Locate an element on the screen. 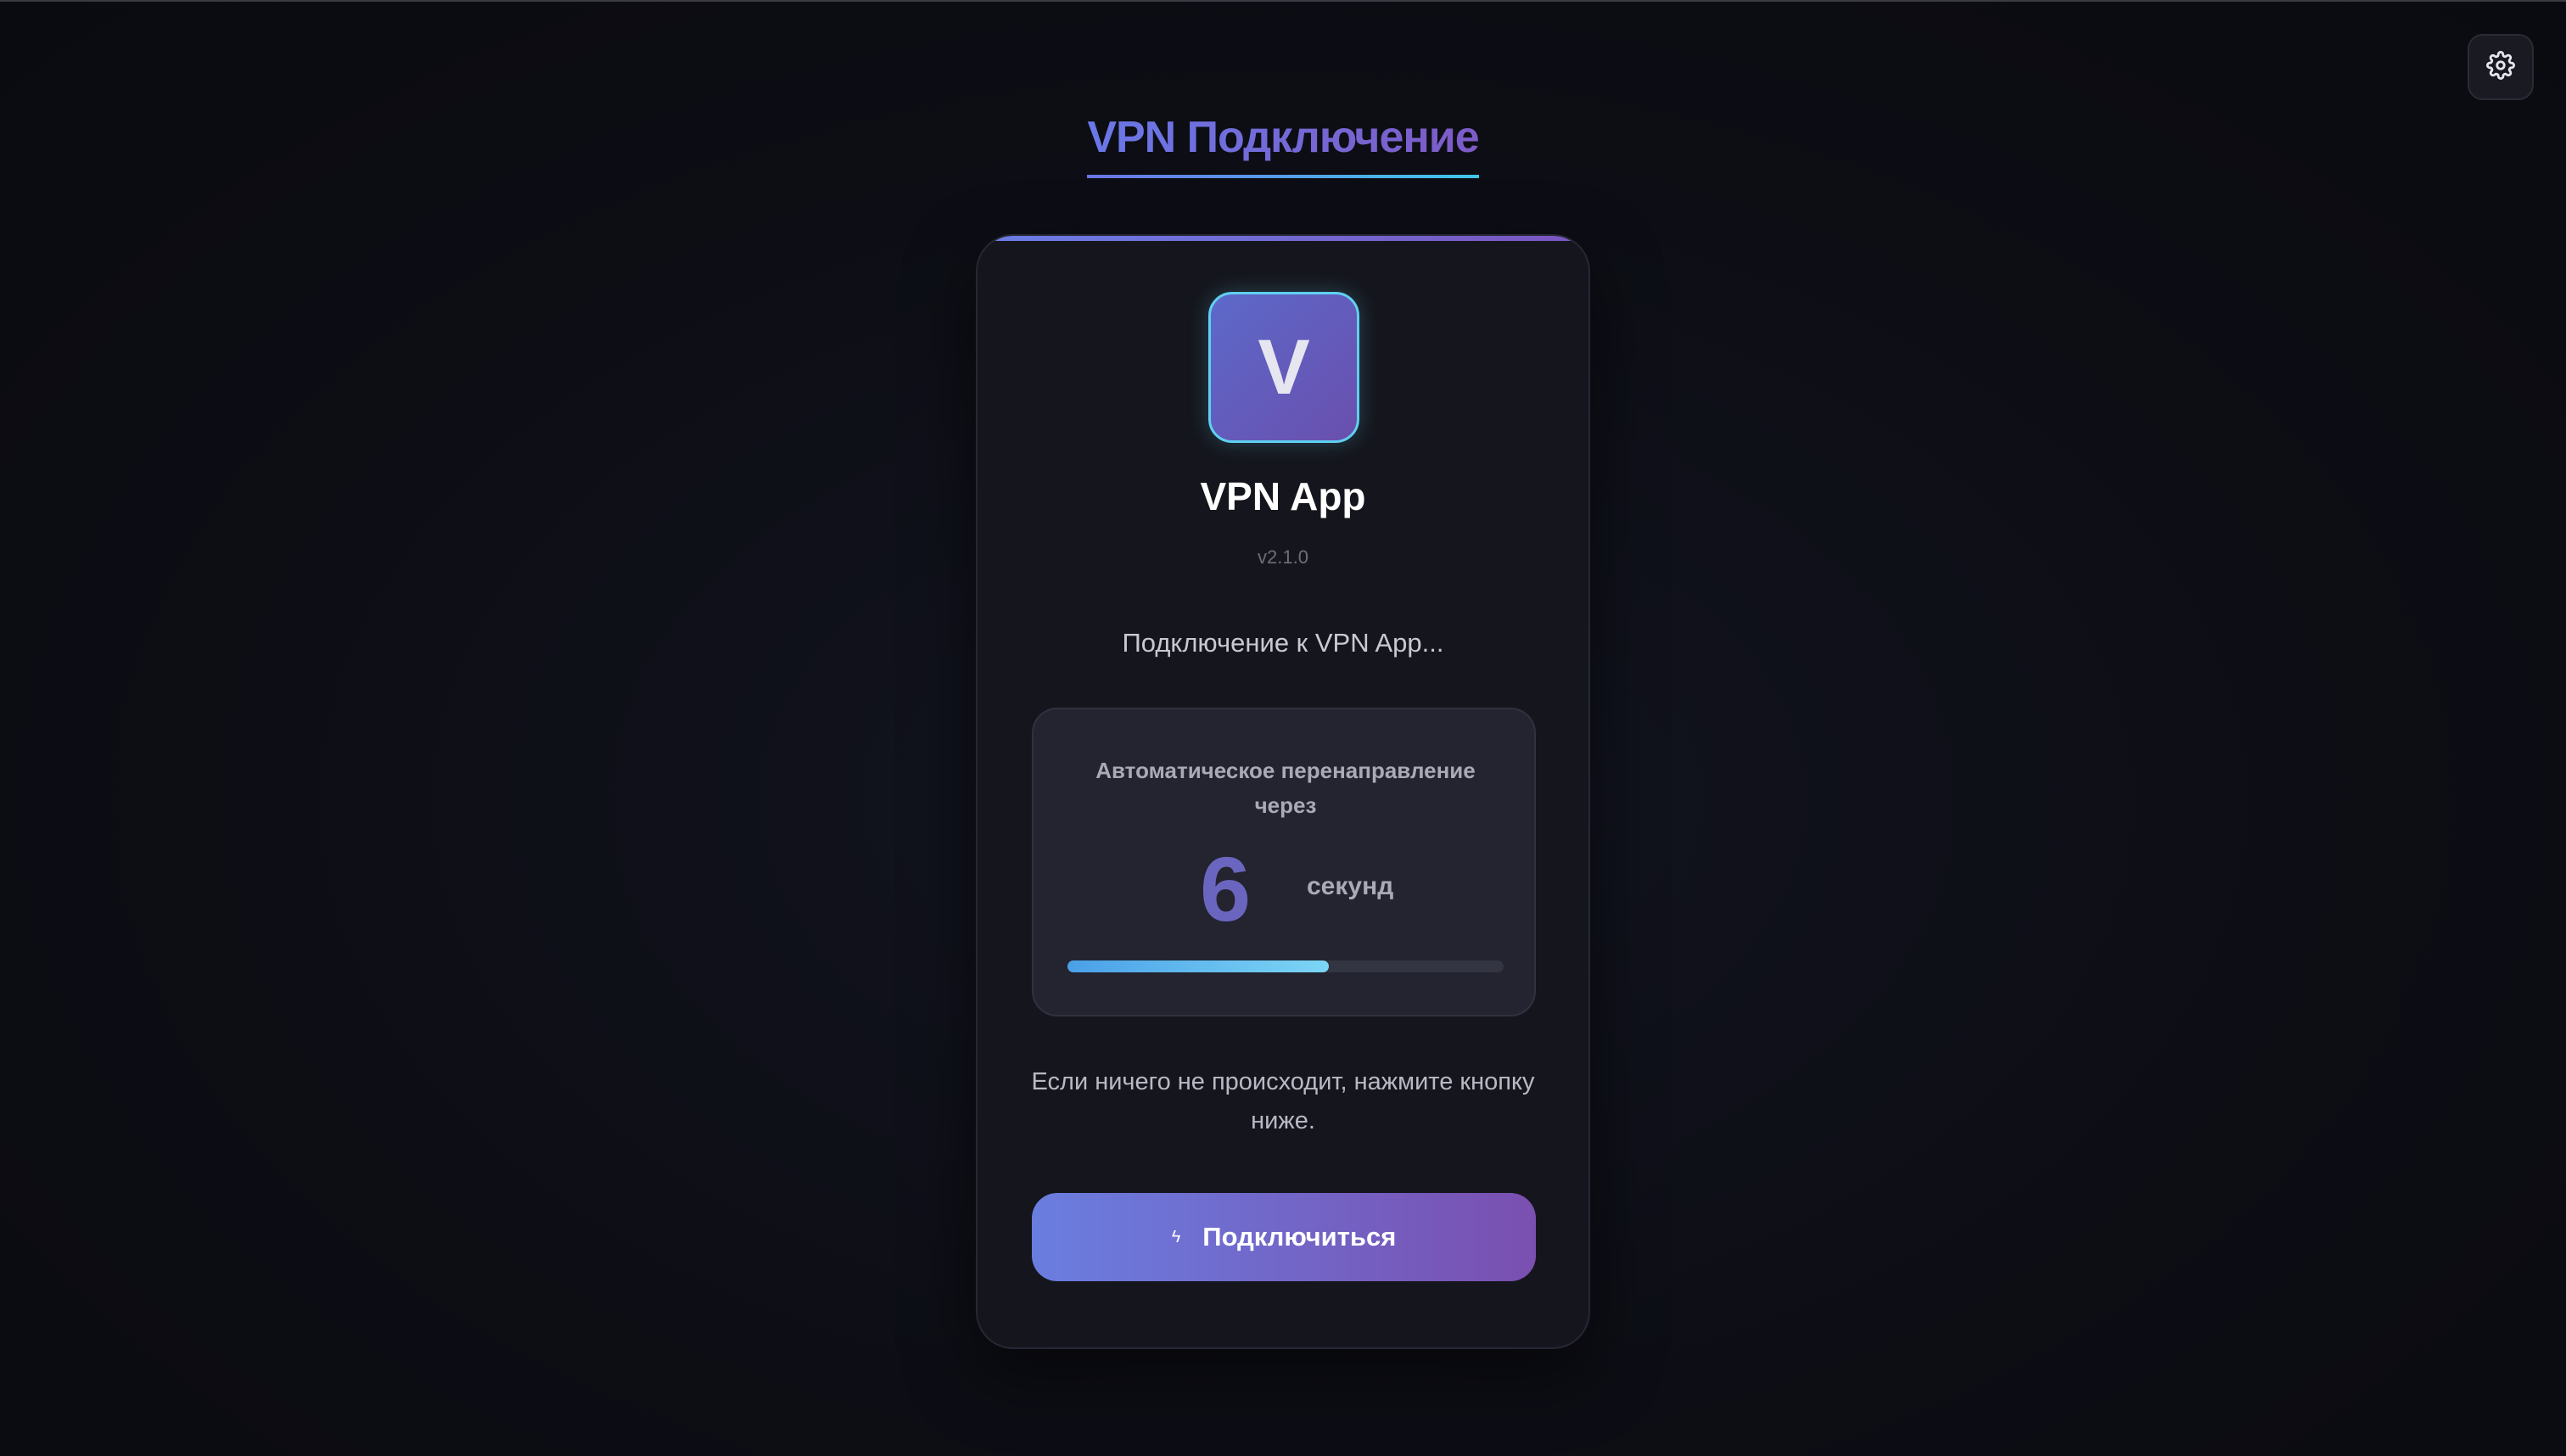 Image resolution: width=2566 pixels, height=1456 pixels. lightning-icon: ϟ is located at coordinates (1176, 1237).